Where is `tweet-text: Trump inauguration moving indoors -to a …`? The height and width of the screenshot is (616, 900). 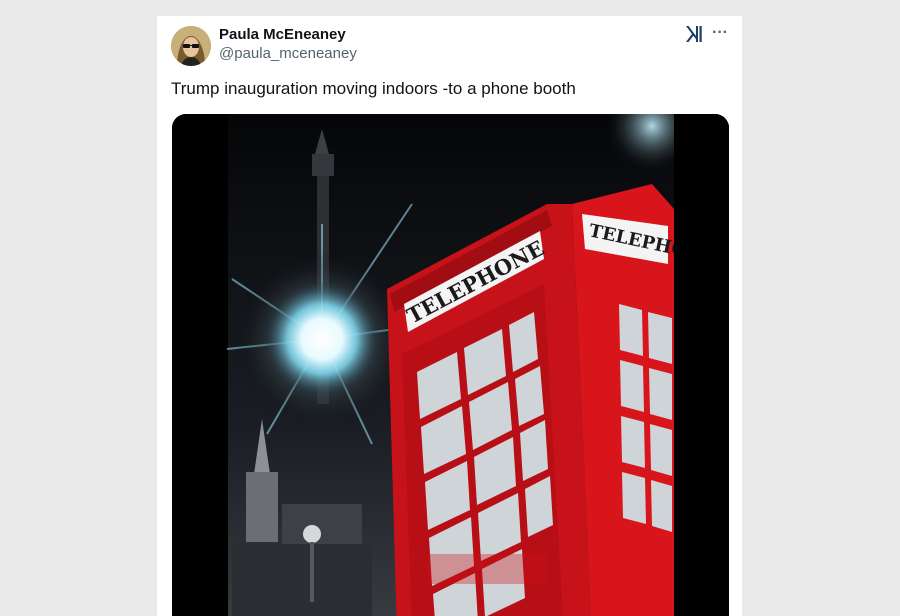
tweet-text: Trump inauguration moving indoors -to a … is located at coordinates (373, 88).